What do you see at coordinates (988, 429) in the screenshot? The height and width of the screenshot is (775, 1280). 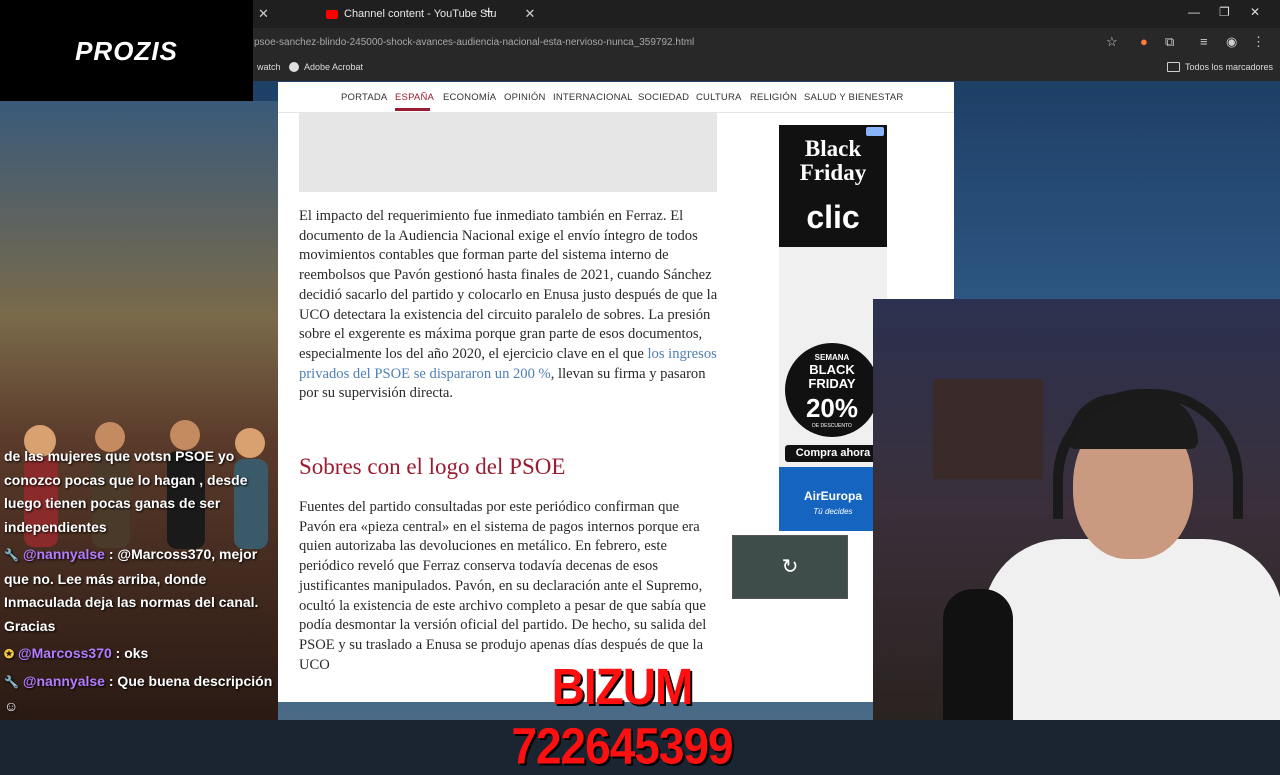 I see `bookshelf` at bounding box center [988, 429].